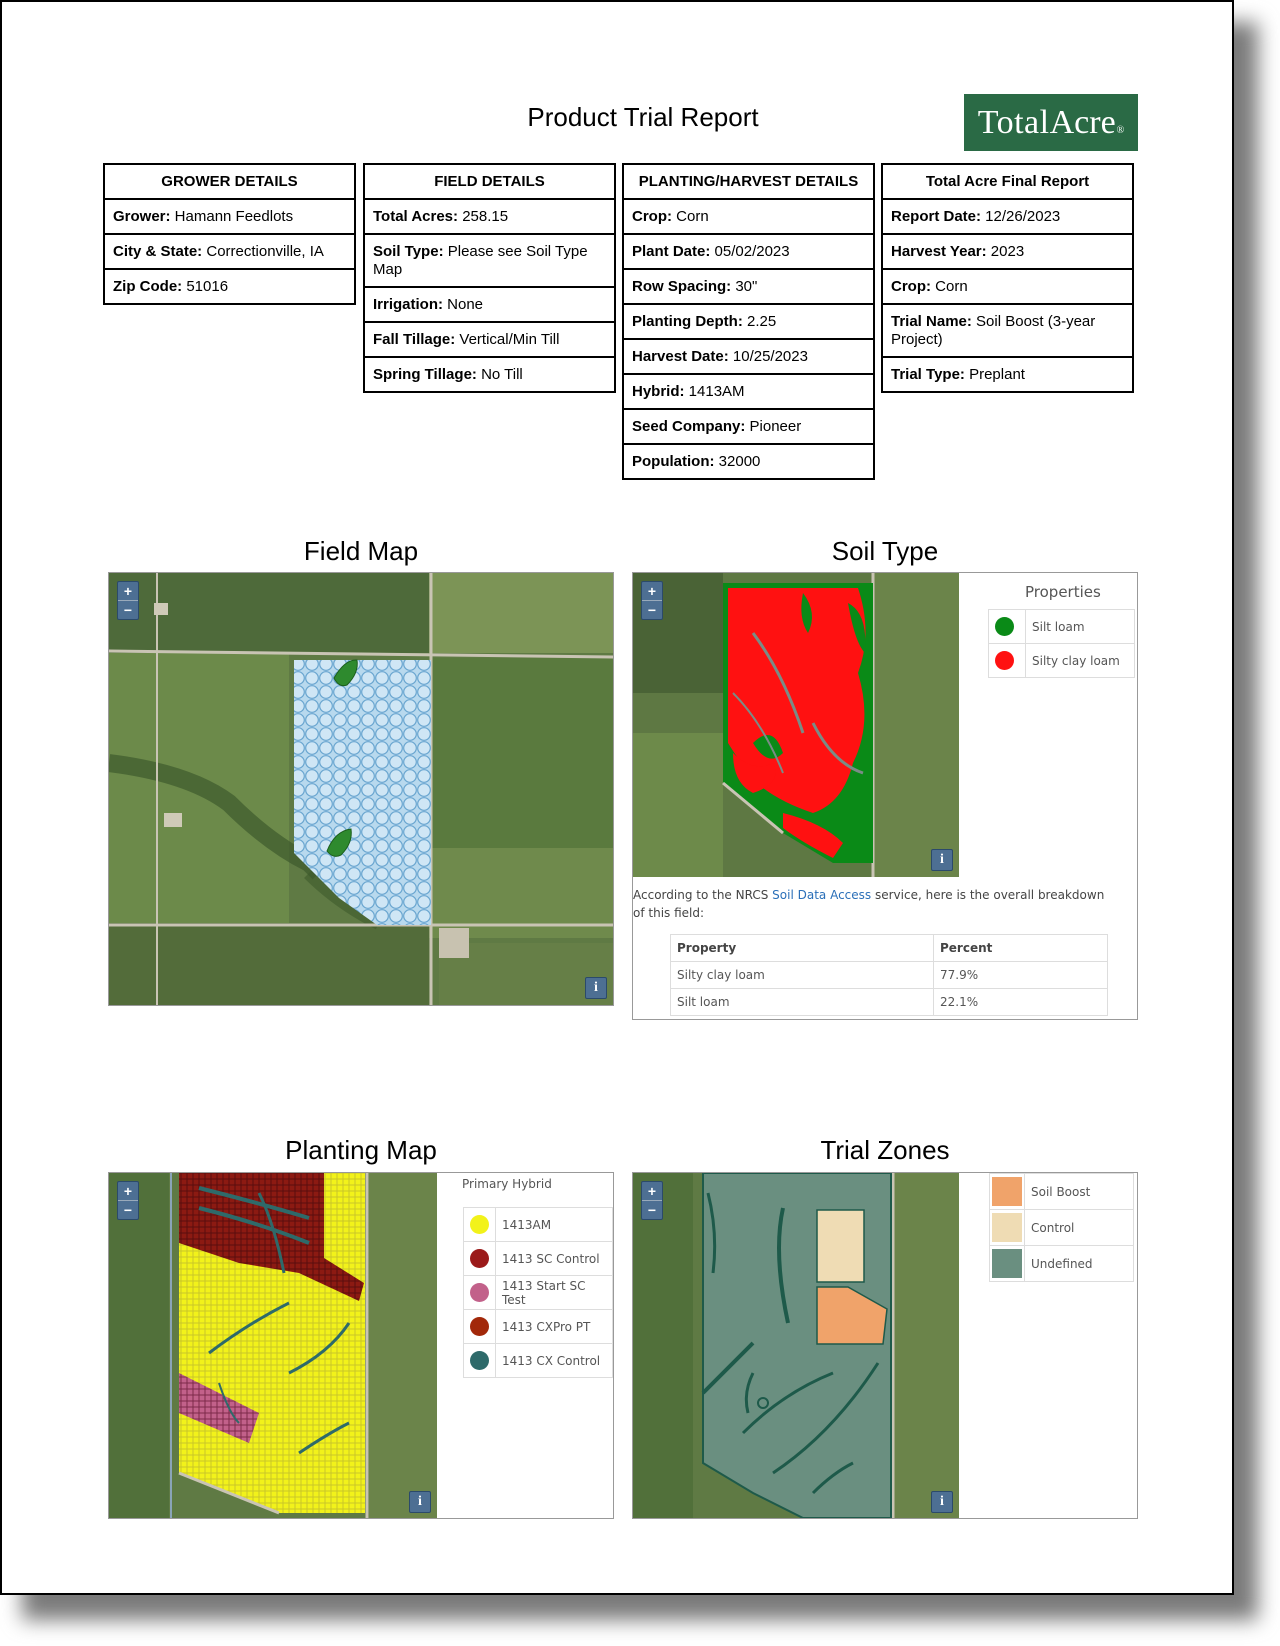  Describe the element at coordinates (652, 1210) in the screenshot. I see `trial-zones-zoom-out-button: −` at that location.